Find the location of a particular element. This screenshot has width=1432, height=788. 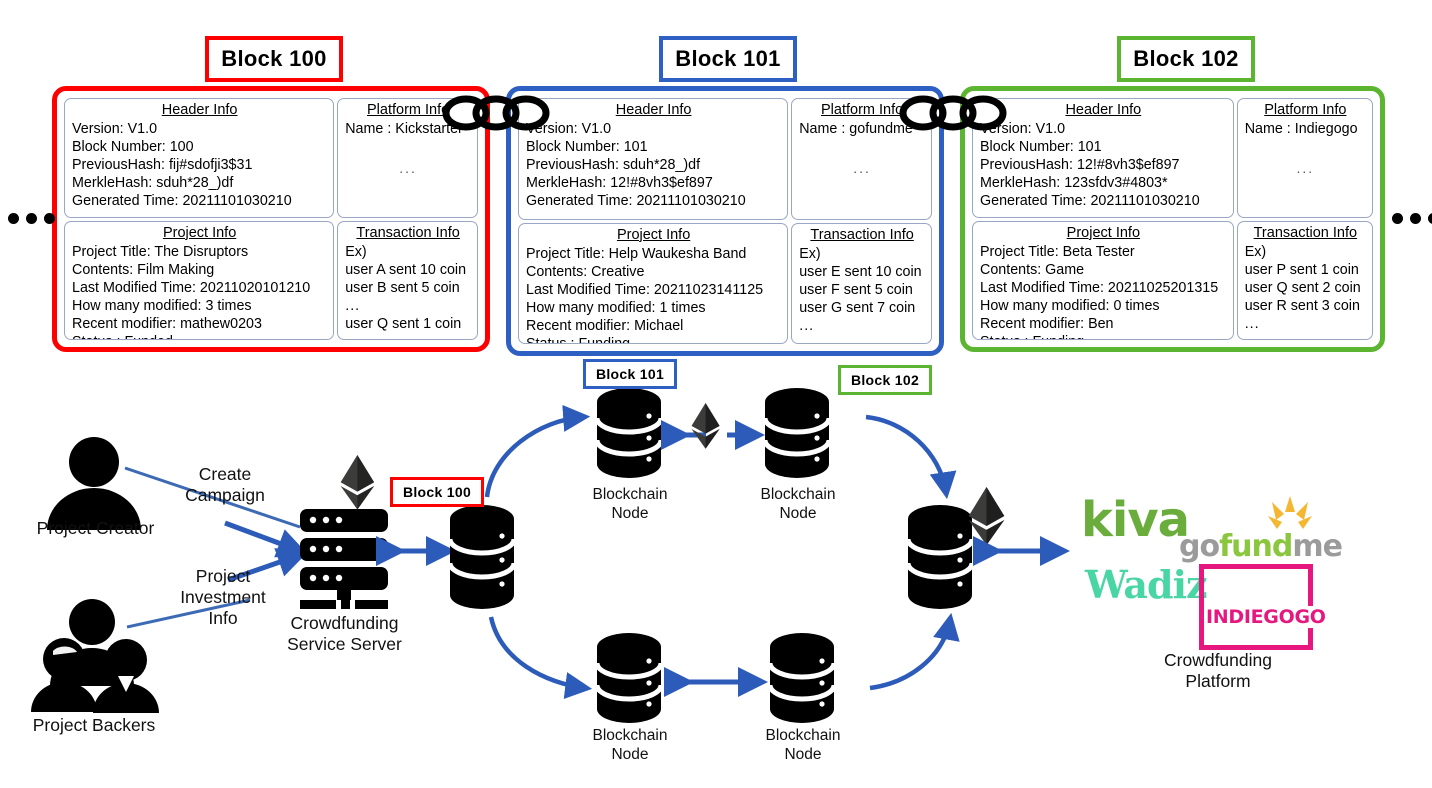

platform-name: Name : Indiegogo is located at coordinates (1301, 129).